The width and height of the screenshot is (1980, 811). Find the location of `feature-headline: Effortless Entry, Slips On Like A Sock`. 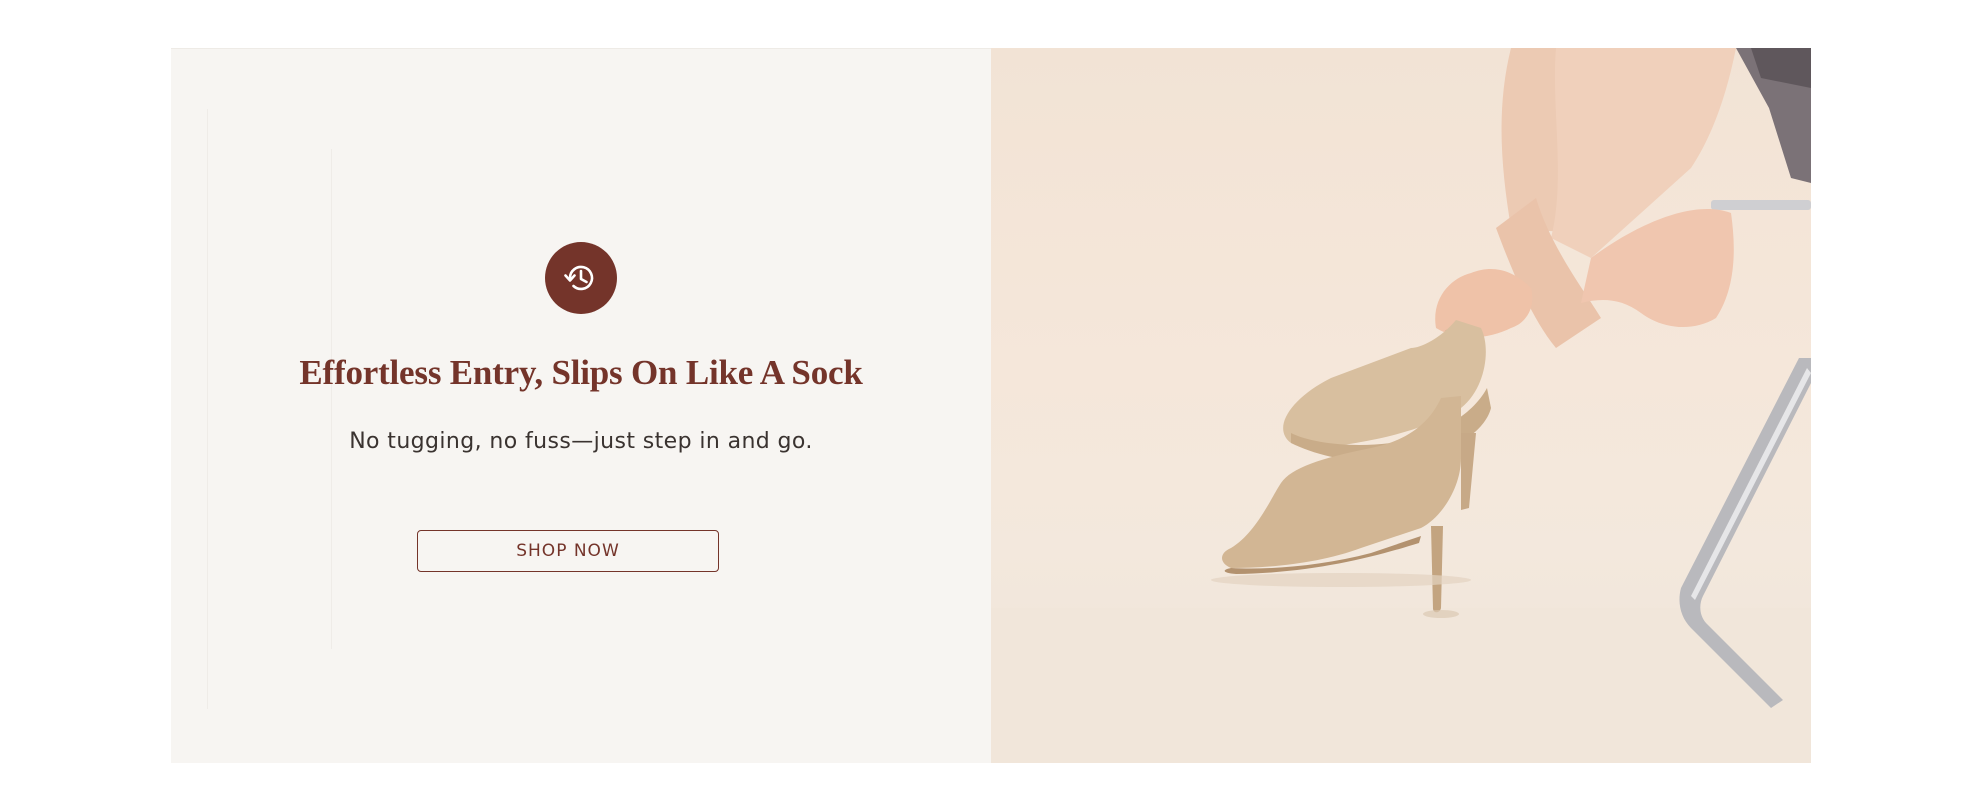

feature-headline: Effortless Entry, Slips On Like A Sock is located at coordinates (581, 372).